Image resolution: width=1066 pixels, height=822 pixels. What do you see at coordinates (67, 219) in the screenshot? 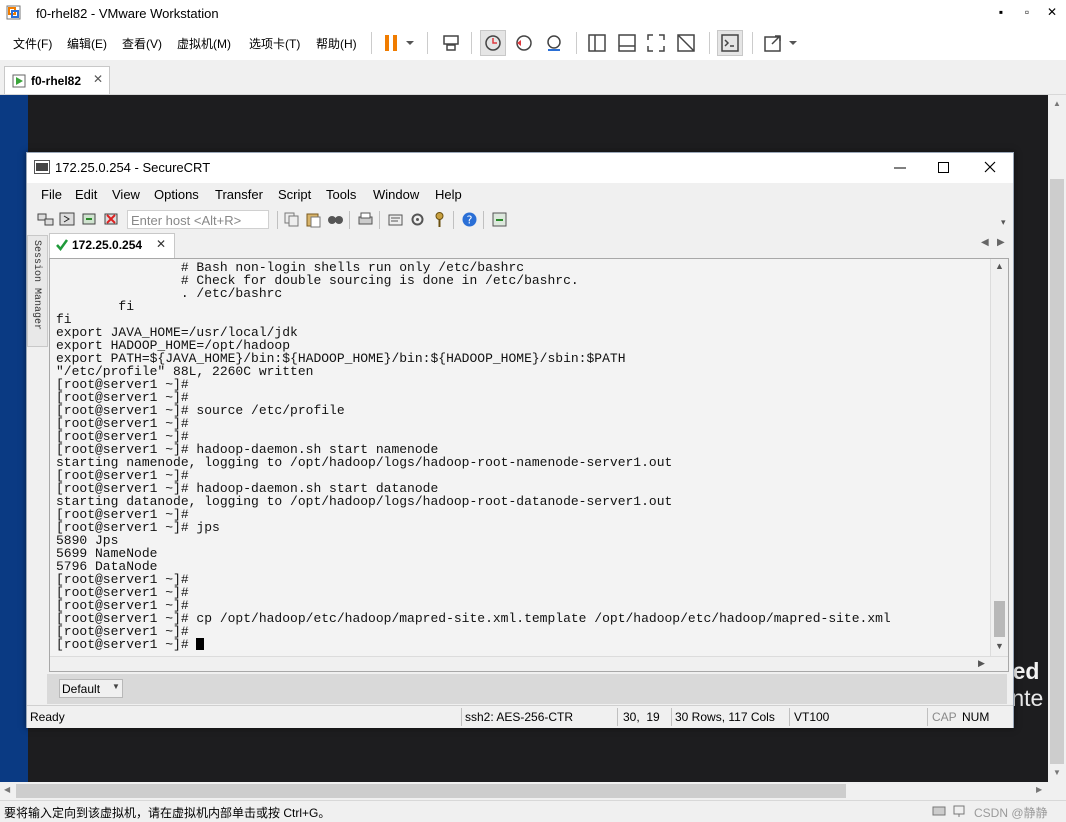
I see `quick-connect-icon` at bounding box center [67, 219].